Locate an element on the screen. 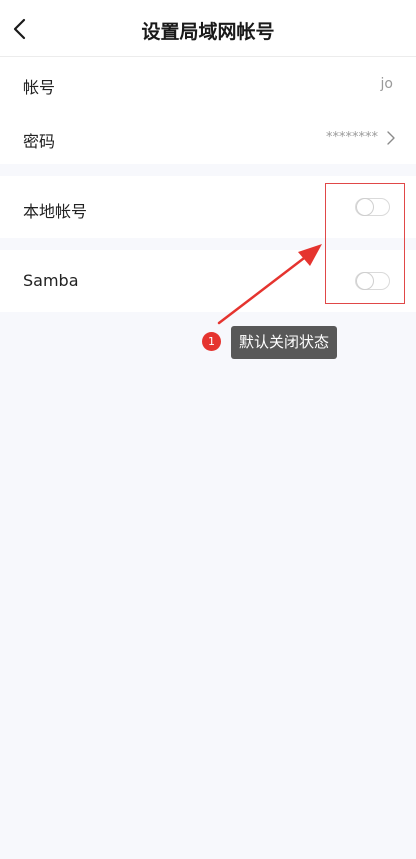  annotation-badge: 1 is located at coordinates (211, 341).